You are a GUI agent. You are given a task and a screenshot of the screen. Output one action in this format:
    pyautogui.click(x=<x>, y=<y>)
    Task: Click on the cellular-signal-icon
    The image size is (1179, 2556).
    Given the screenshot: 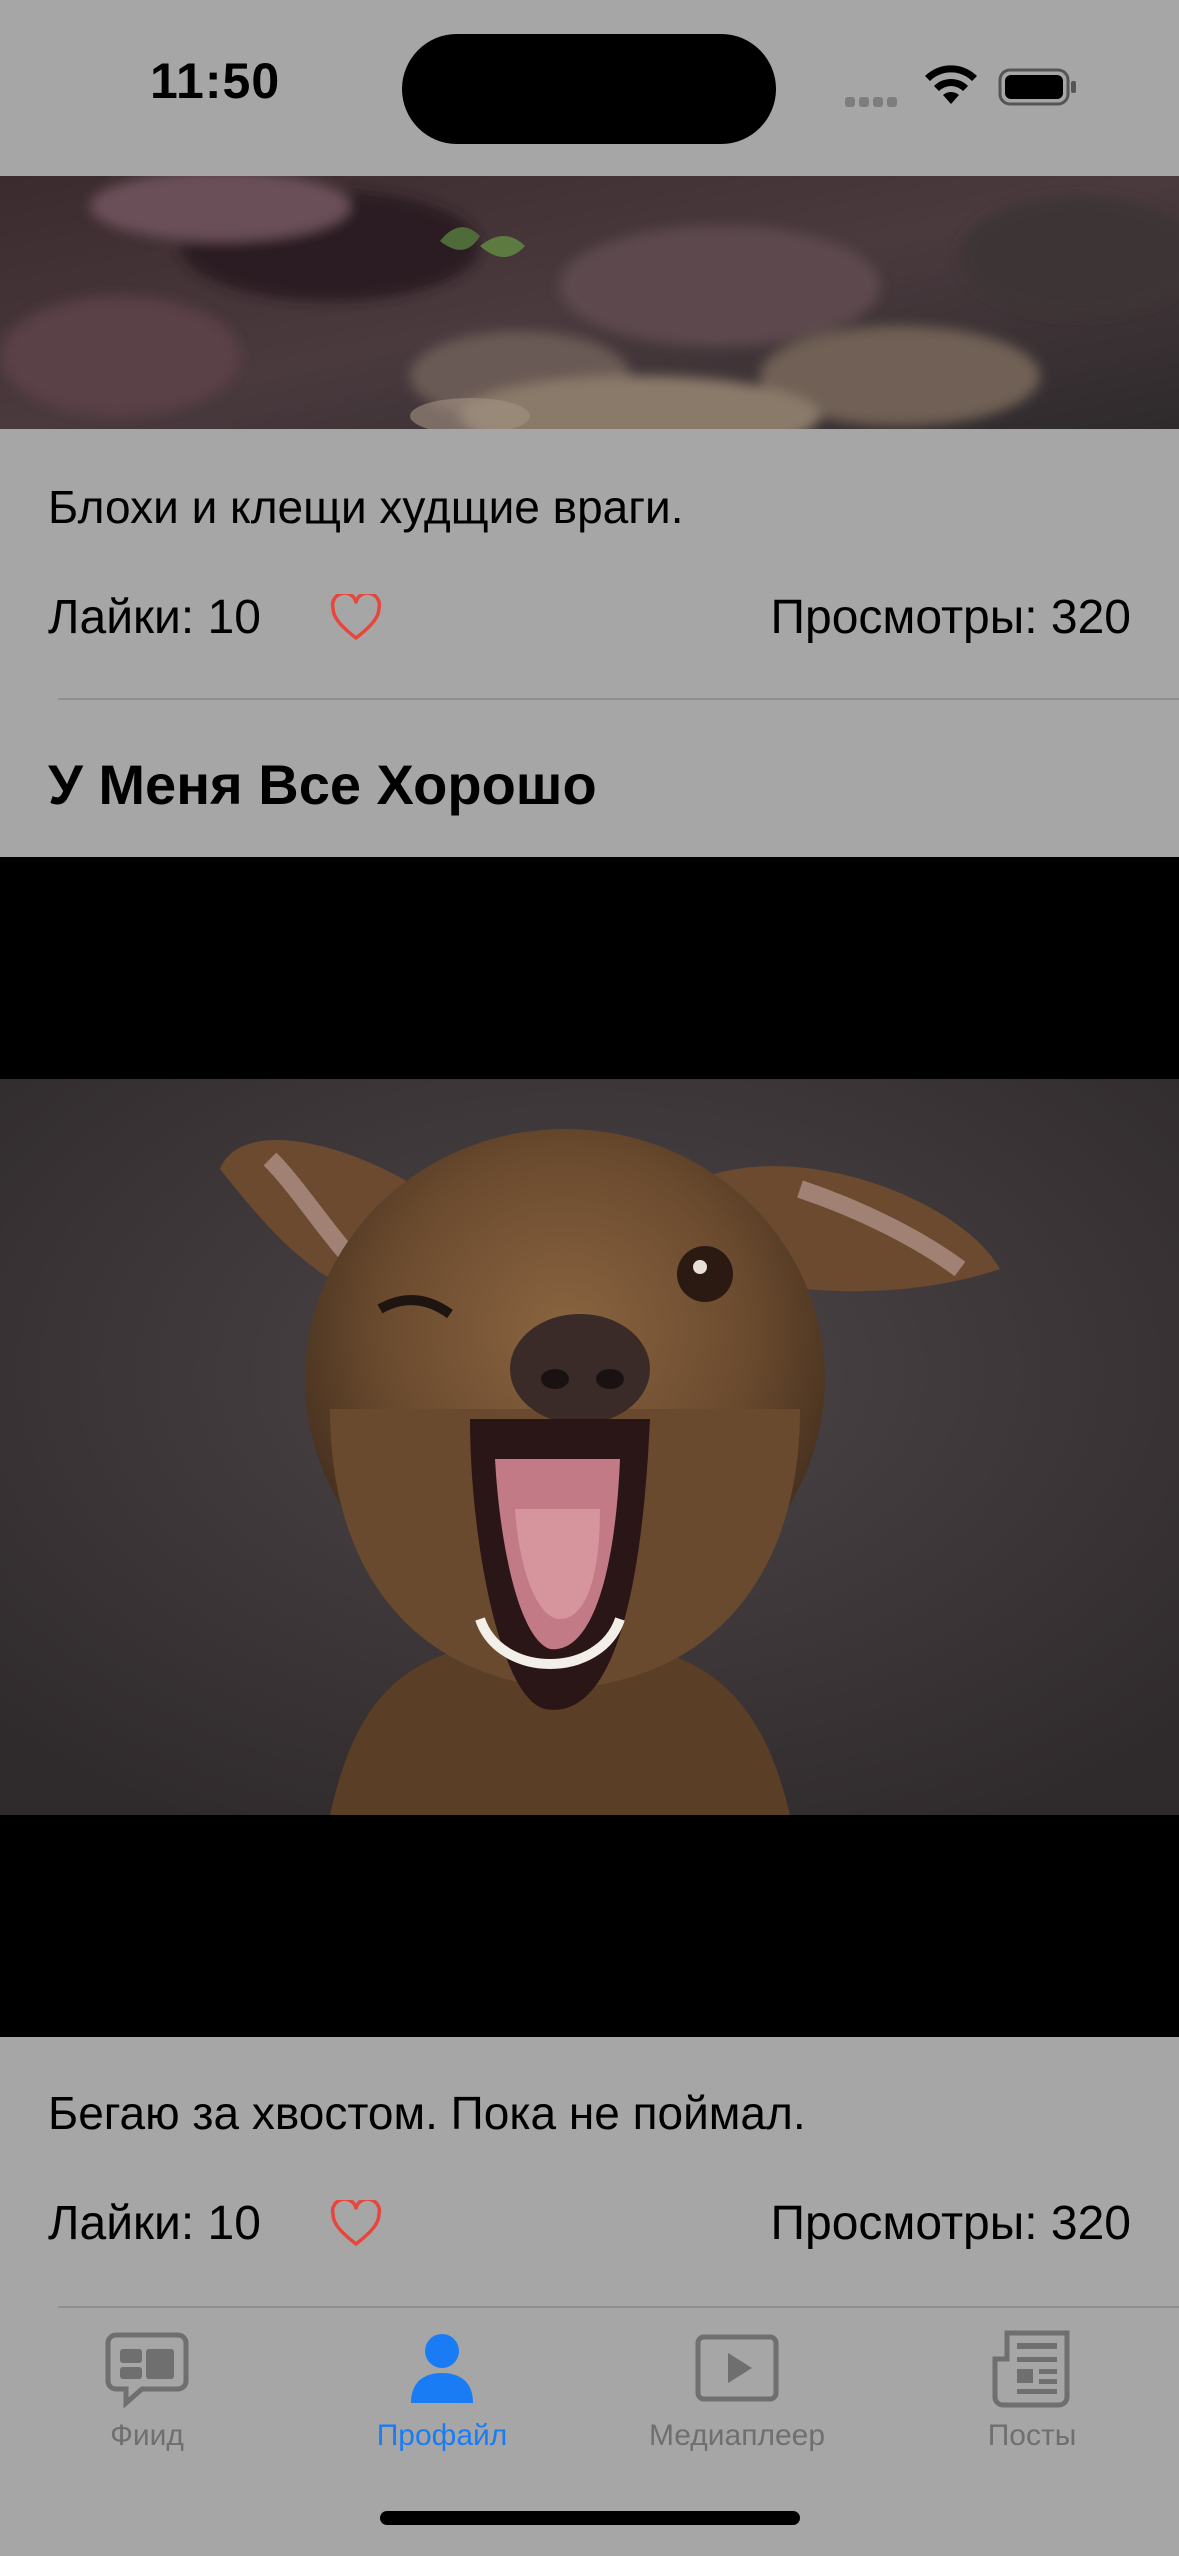 What is the action you would take?
    pyautogui.click(x=873, y=103)
    